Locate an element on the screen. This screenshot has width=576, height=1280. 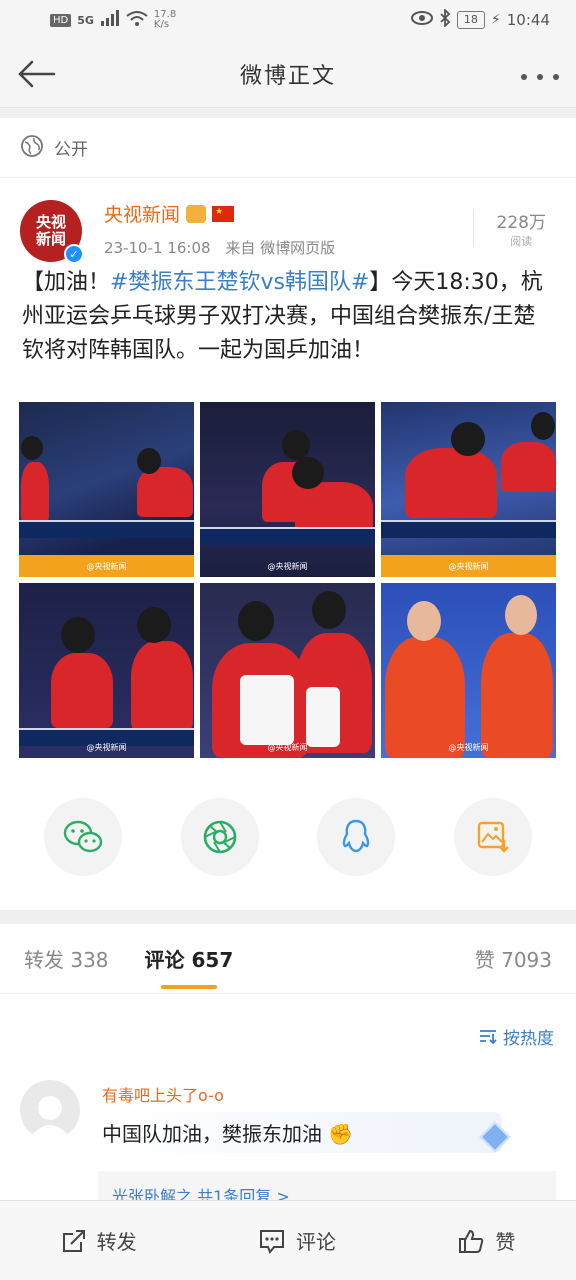
globe-icon is located at coordinates (32, 148).